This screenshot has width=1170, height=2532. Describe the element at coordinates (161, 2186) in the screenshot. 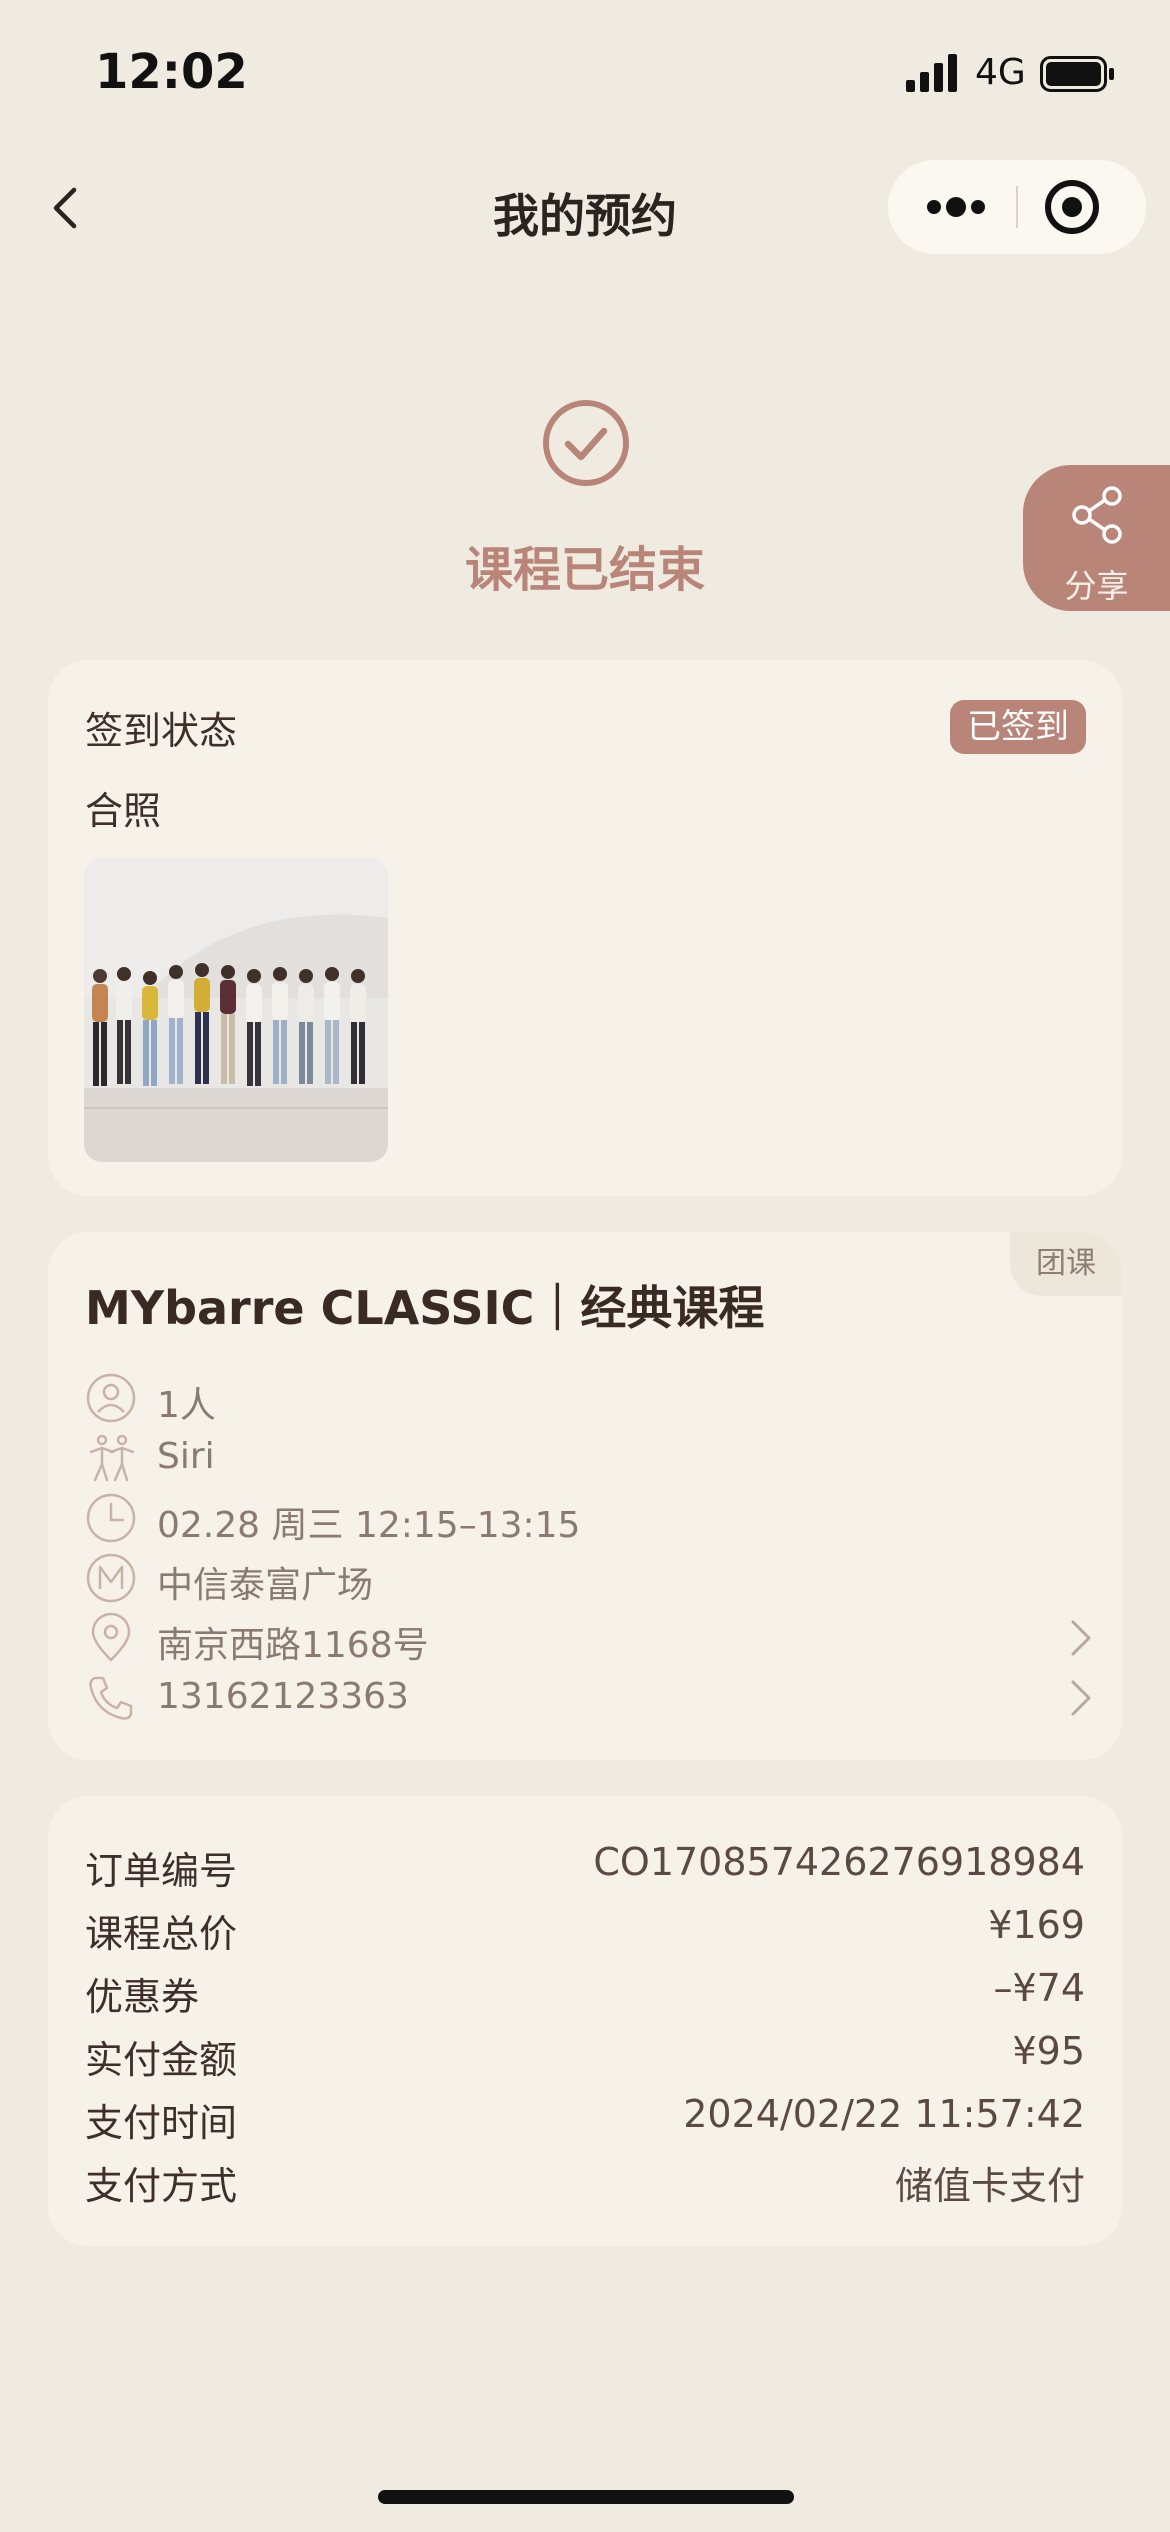

I see `payment-method-label: 支付方式` at that location.